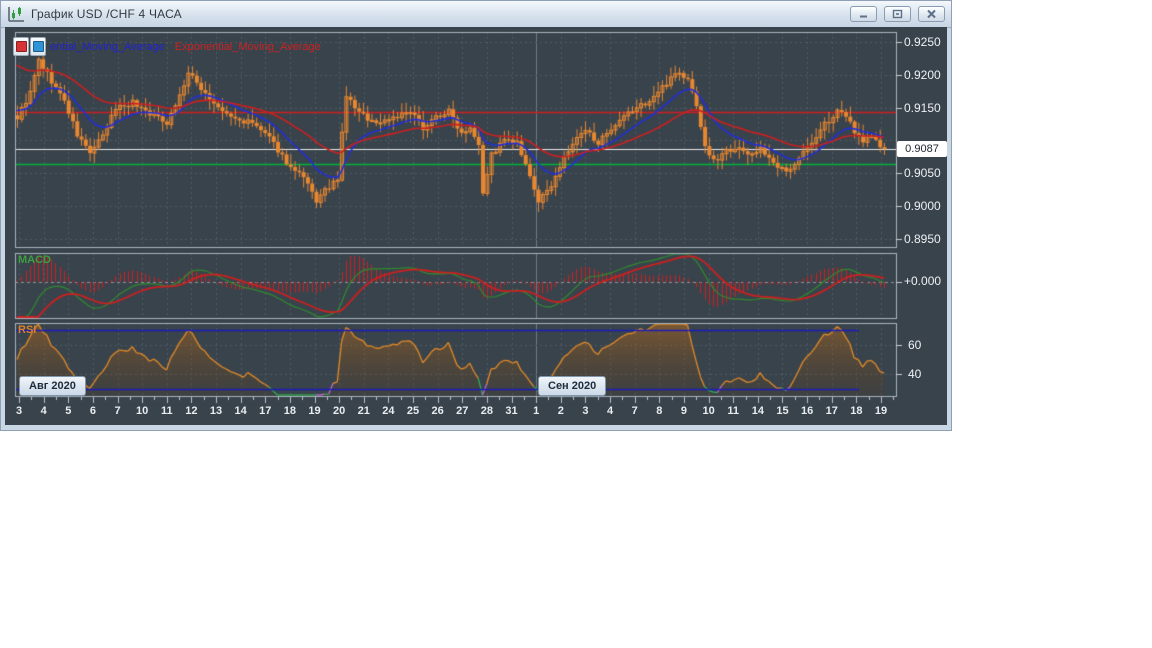  Describe the element at coordinates (52, 386) in the screenshot. I see `month-label-aug: Авг 2020` at that location.